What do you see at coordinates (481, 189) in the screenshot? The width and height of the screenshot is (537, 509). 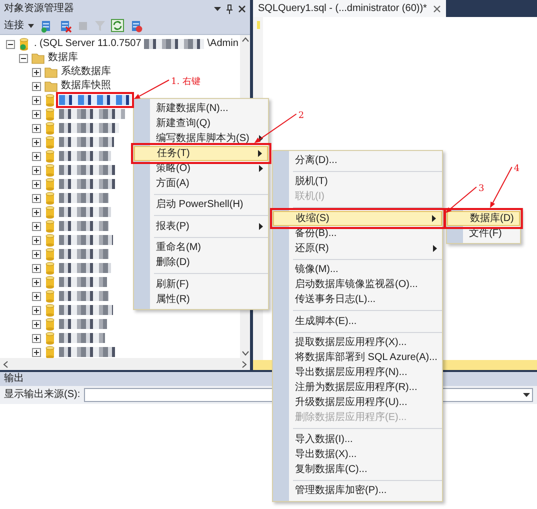 I see `annotation-label: 3` at bounding box center [481, 189].